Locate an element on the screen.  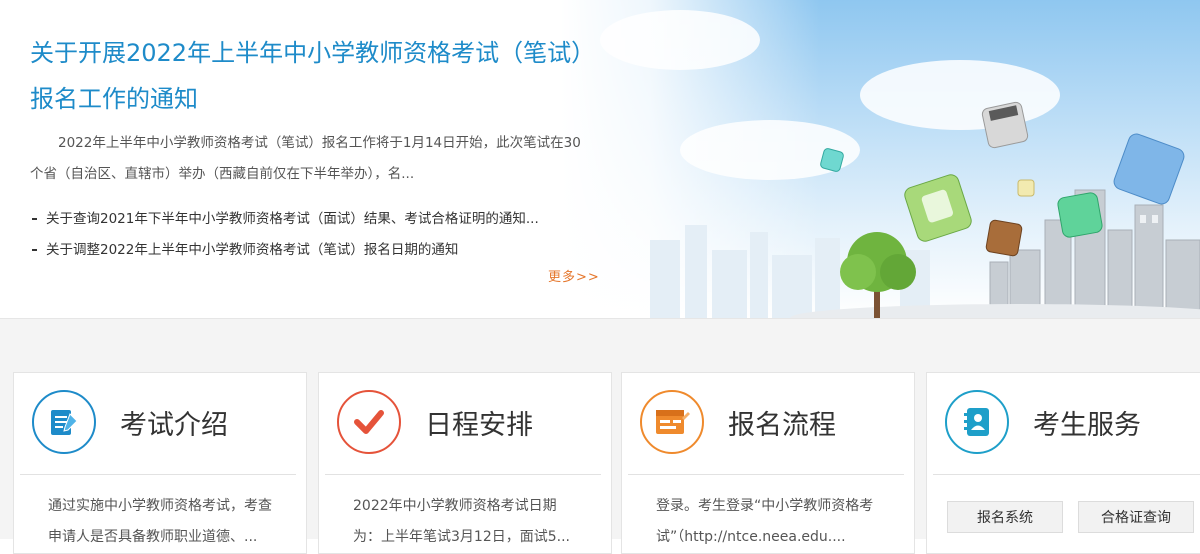
card-title: 报名流程 is located at coordinates (782, 425).